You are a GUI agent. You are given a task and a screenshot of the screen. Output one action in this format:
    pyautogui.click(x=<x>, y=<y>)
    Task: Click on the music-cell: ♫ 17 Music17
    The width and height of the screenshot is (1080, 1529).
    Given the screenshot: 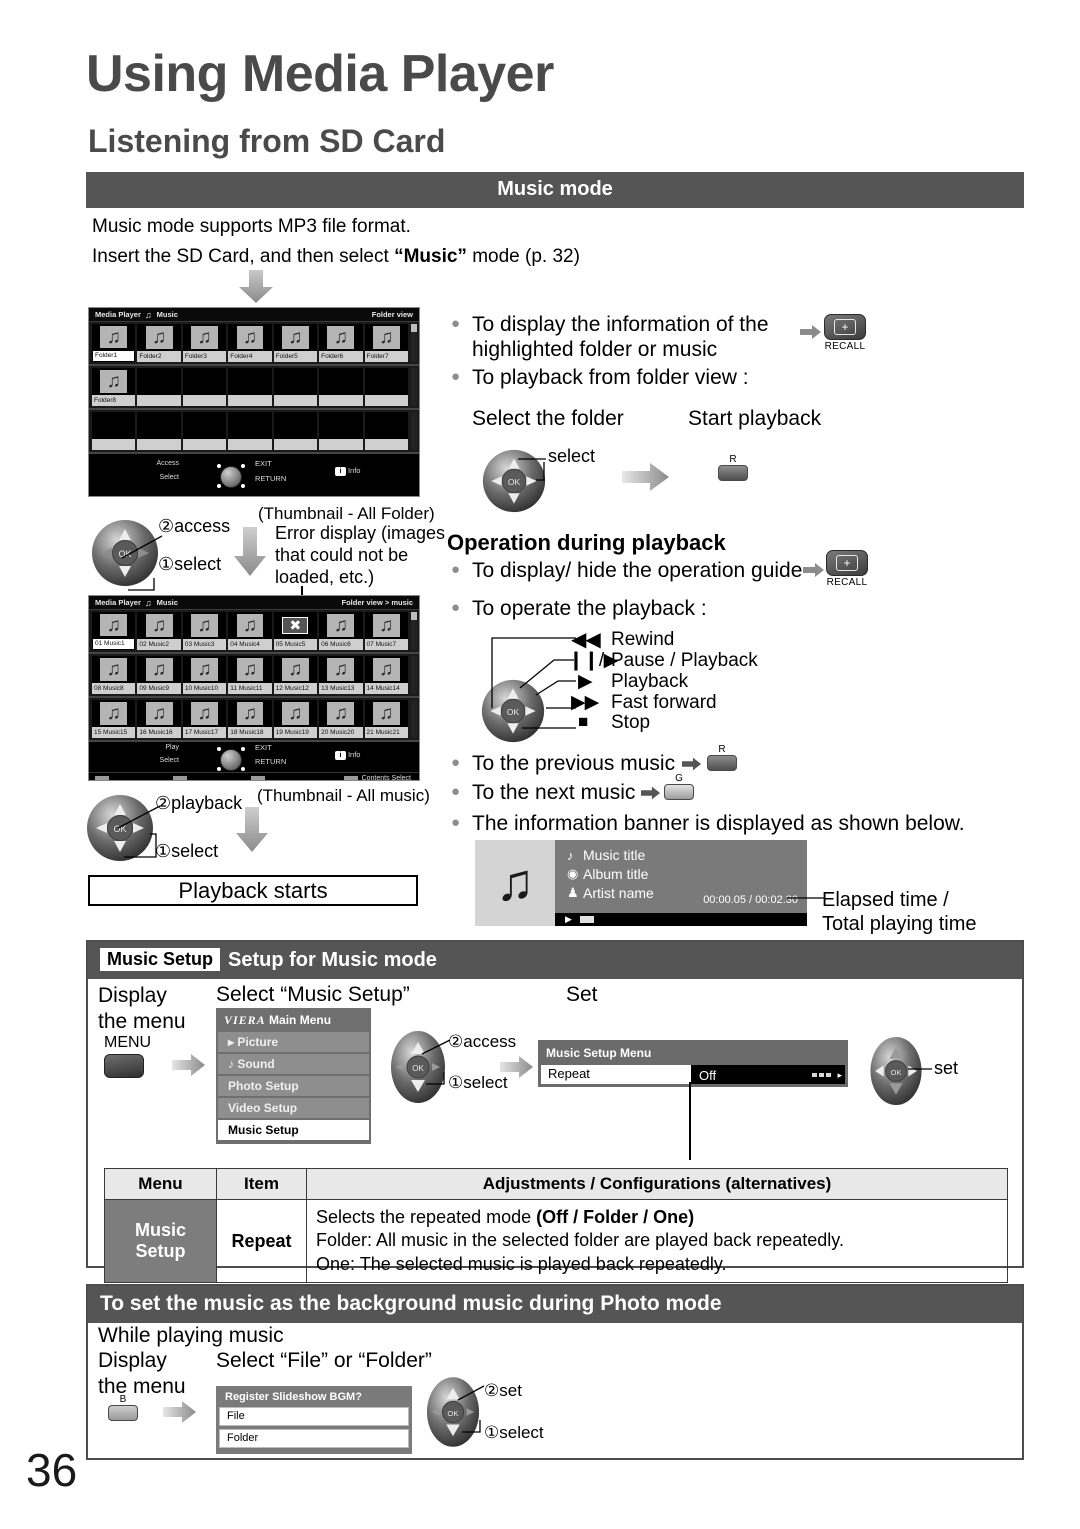 What is the action you would take?
    pyautogui.click(x=204, y=719)
    